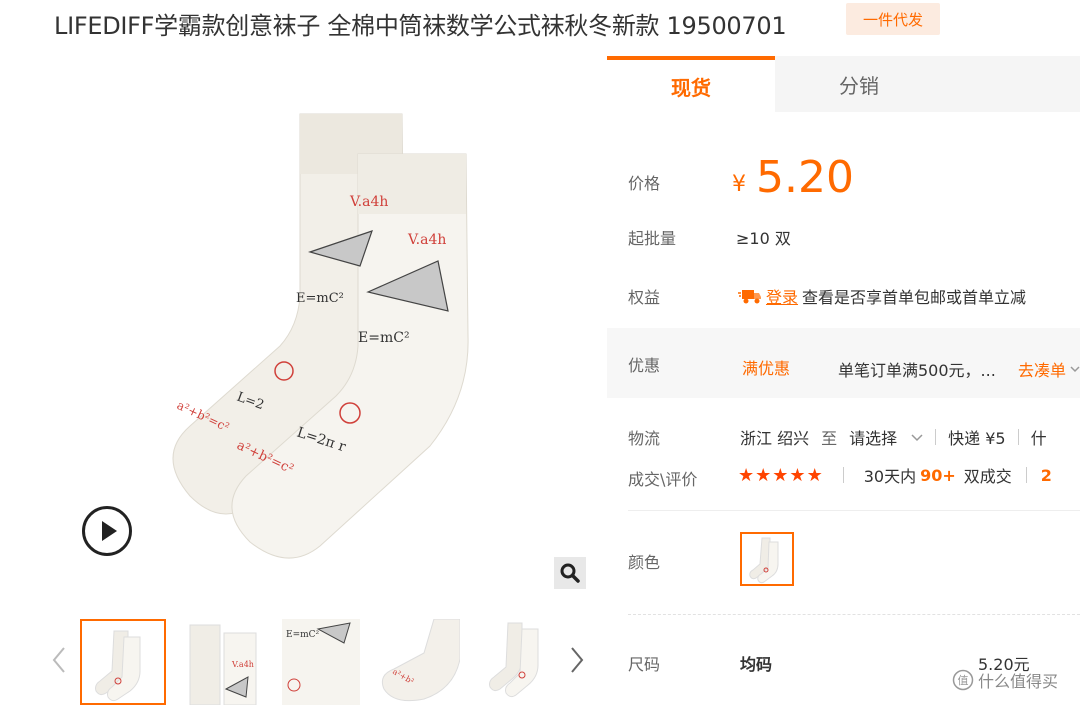 This screenshot has width=1080, height=705. I want to click on product-title: LIFEDIFF学霸款创意袜子 全棉中筒袜数学公式袜秋冬新款 19500701, so click(420, 26).